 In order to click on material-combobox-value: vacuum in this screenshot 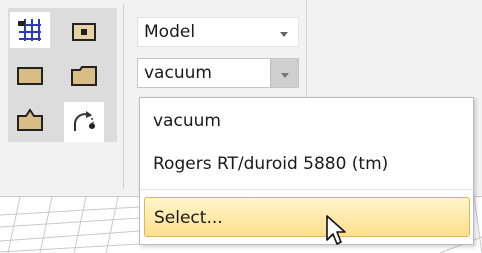, I will do `click(178, 73)`.